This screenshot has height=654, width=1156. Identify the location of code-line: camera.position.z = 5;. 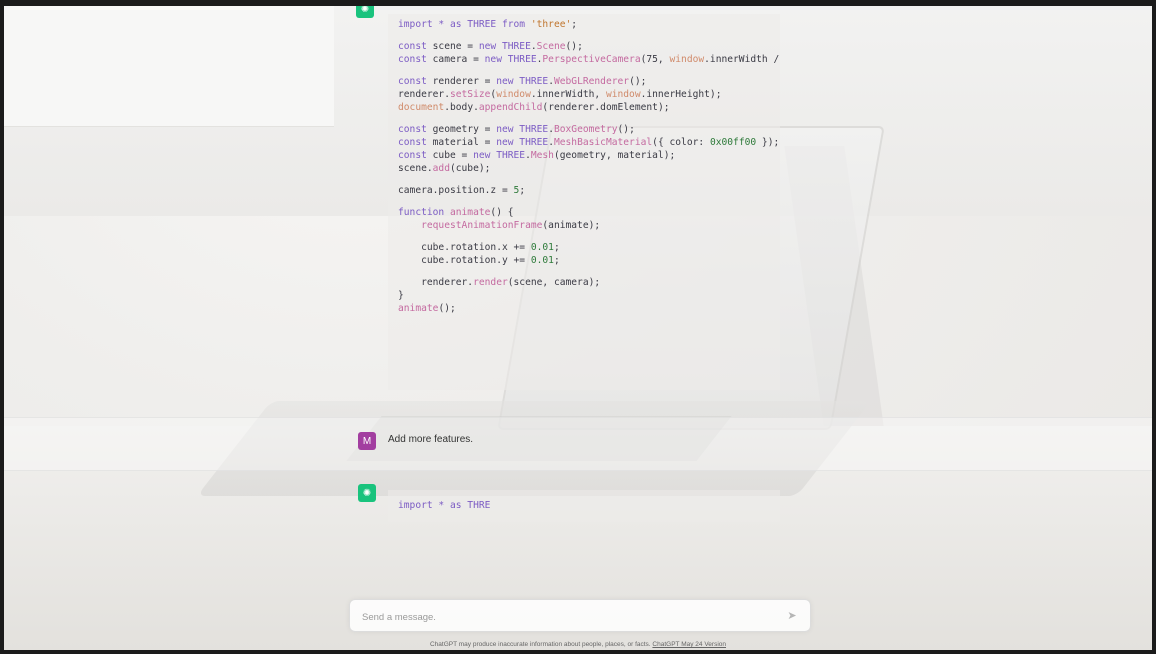
(589, 190).